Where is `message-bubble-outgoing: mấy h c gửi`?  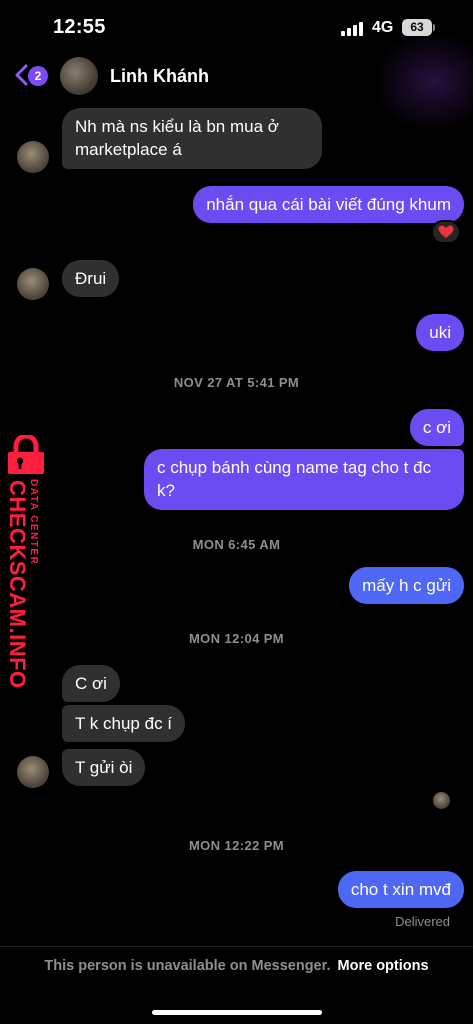 message-bubble-outgoing: mấy h c gửi is located at coordinates (406, 585).